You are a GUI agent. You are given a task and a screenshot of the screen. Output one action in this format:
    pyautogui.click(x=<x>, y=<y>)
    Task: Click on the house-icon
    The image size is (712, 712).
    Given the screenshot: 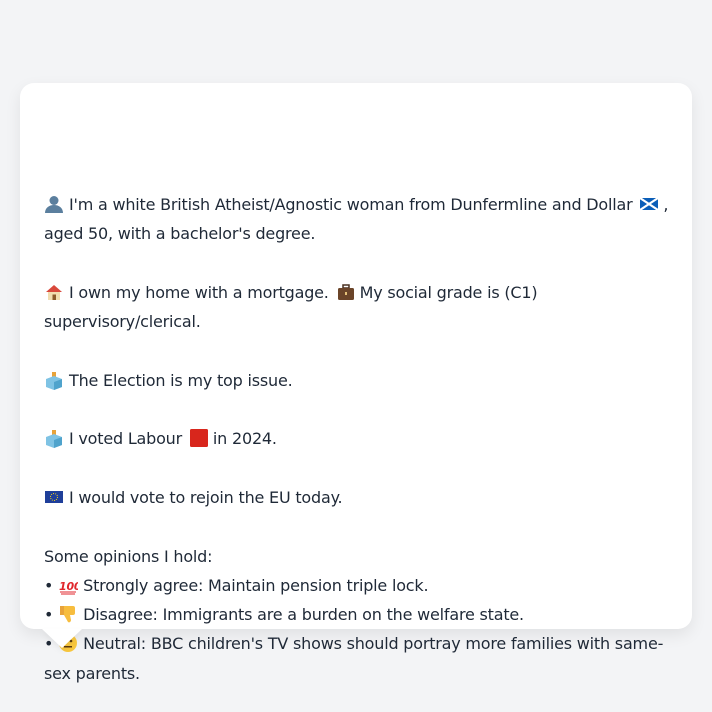 What is the action you would take?
    pyautogui.click(x=54, y=292)
    